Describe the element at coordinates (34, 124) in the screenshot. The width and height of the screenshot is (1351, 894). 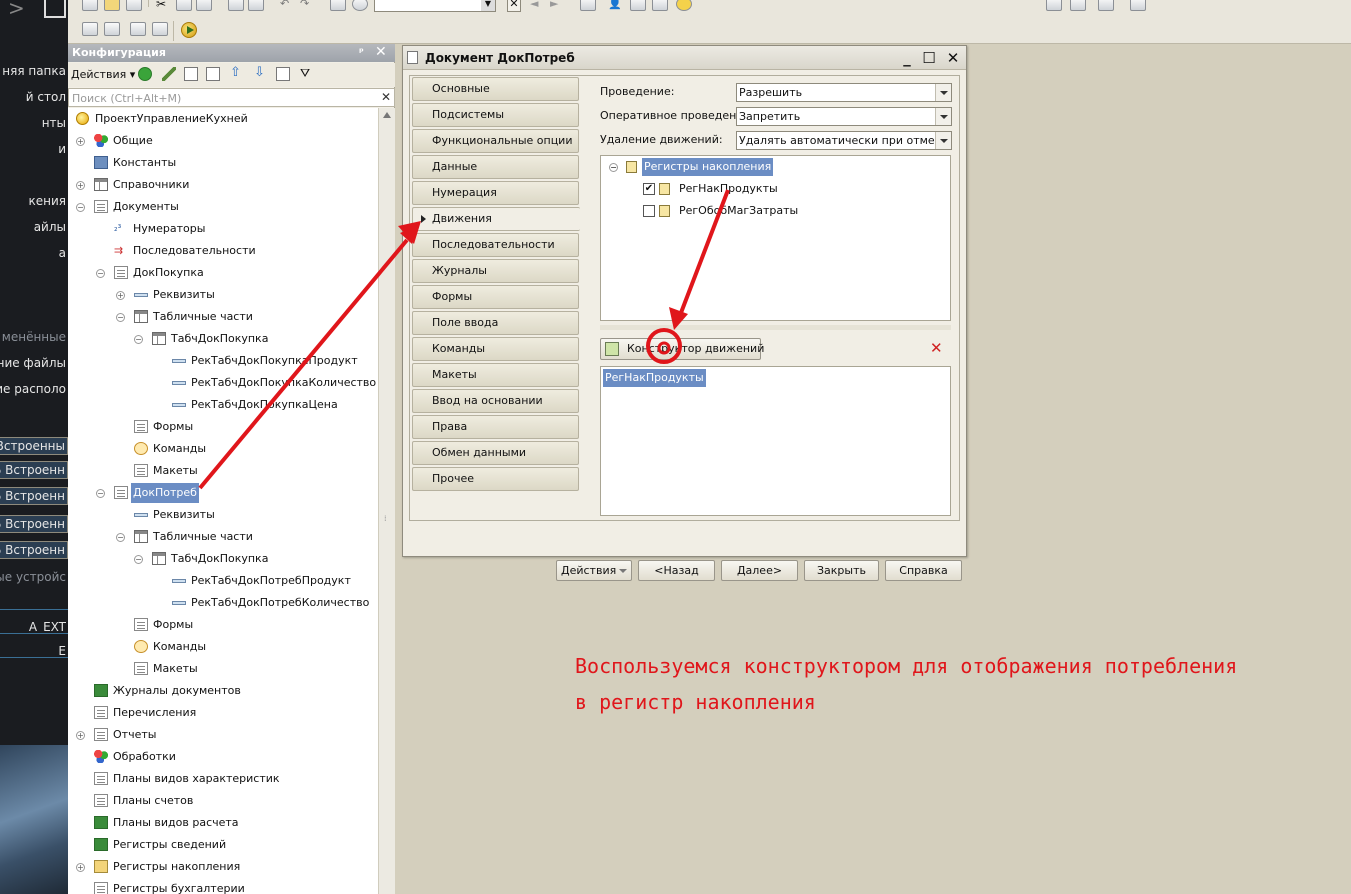
I see `desktop-item: нты` at that location.